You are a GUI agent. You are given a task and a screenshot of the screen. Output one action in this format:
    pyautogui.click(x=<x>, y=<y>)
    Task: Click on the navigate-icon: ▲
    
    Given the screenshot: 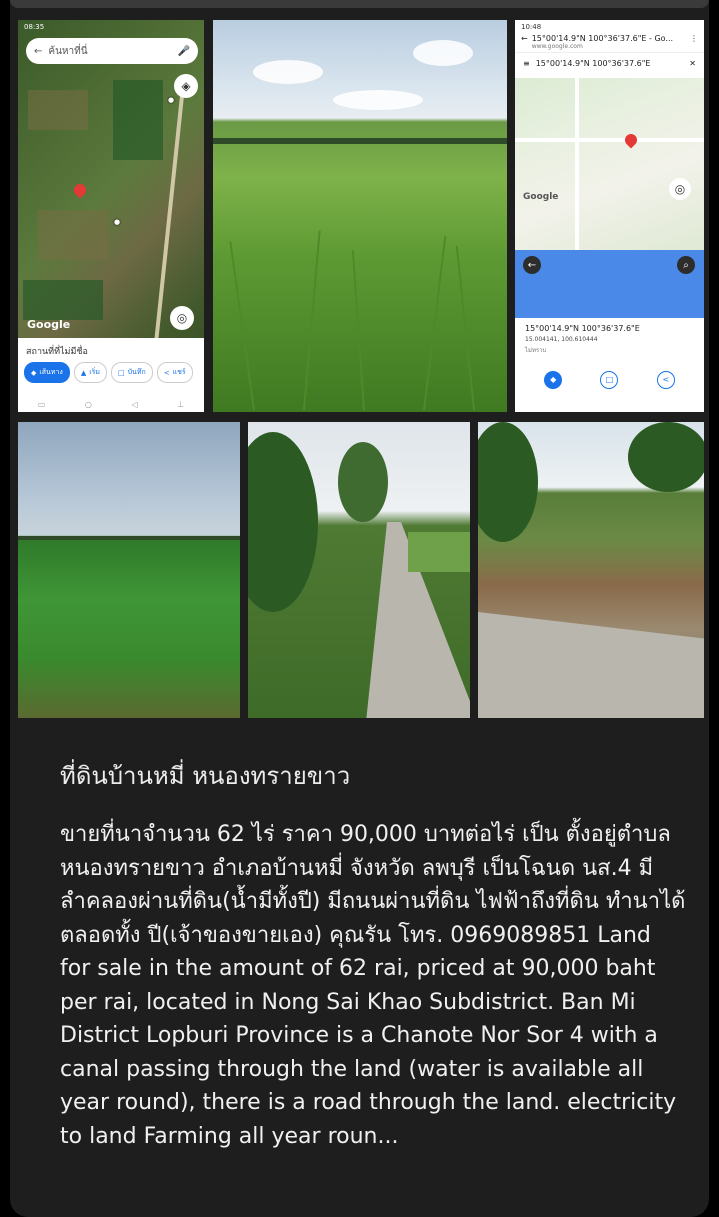 What is the action you would take?
    pyautogui.click(x=83, y=372)
    